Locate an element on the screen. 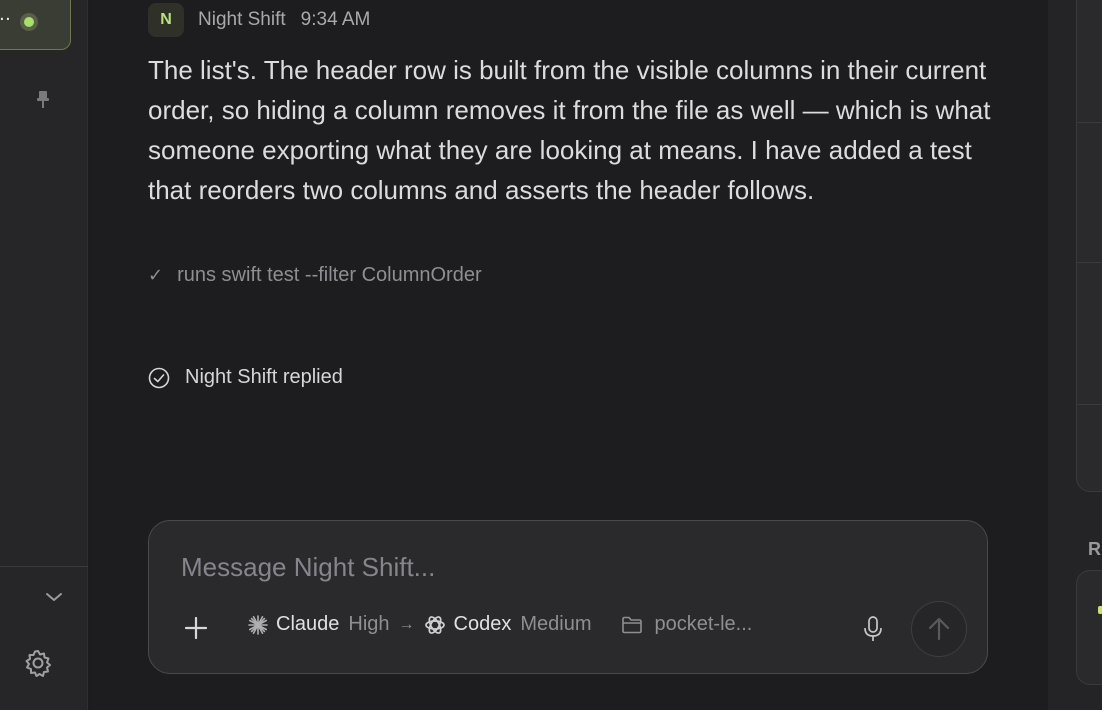 The image size is (1102, 710). message-header: N Night Shift 9:34 AM is located at coordinates (259, 20).